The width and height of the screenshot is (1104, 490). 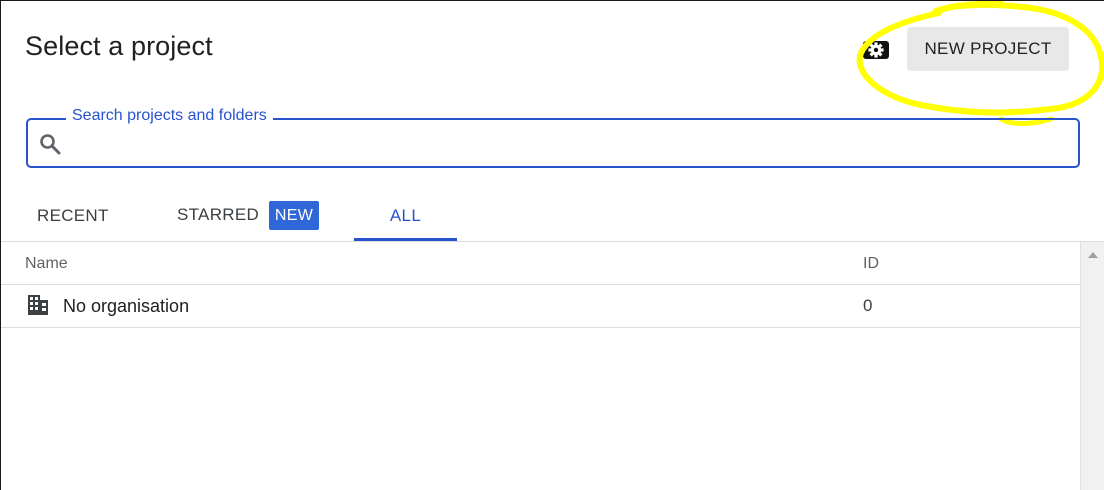 I want to click on settings-button, so click(x=876, y=50).